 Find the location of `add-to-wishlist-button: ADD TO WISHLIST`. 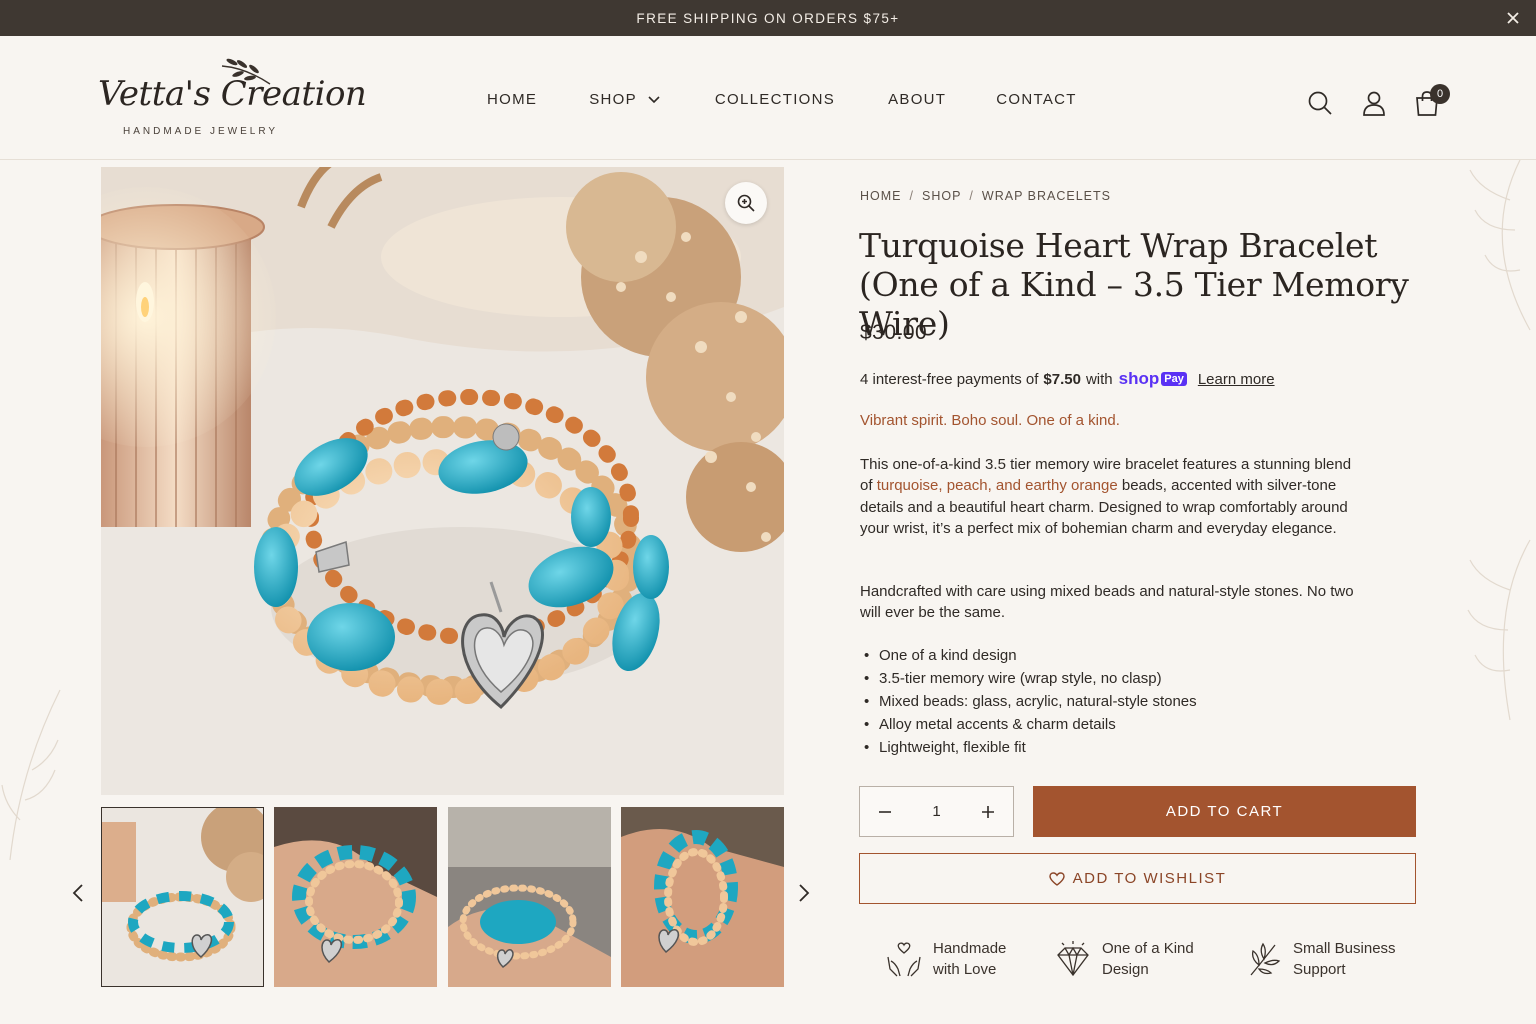

add-to-wishlist-button: ADD TO WISHLIST is located at coordinates (1137, 878).